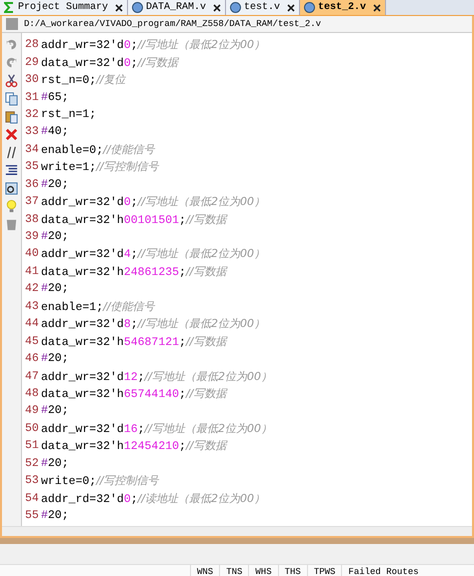 The width and height of the screenshot is (474, 576). I want to click on line-number: 44, so click(32, 323).